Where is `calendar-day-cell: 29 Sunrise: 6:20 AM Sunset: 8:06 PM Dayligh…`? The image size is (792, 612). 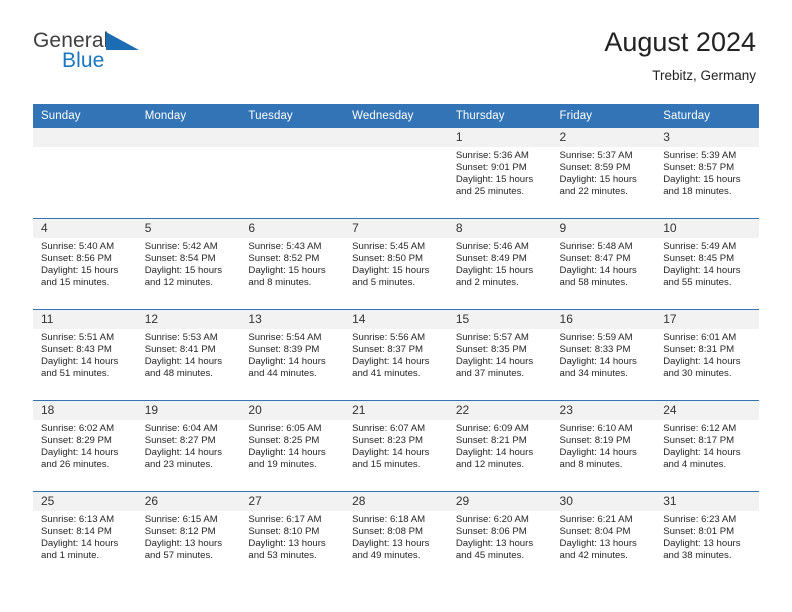 calendar-day-cell: 29 Sunrise: 6:20 AM Sunset: 8:06 PM Dayligh… is located at coordinates (499, 536).